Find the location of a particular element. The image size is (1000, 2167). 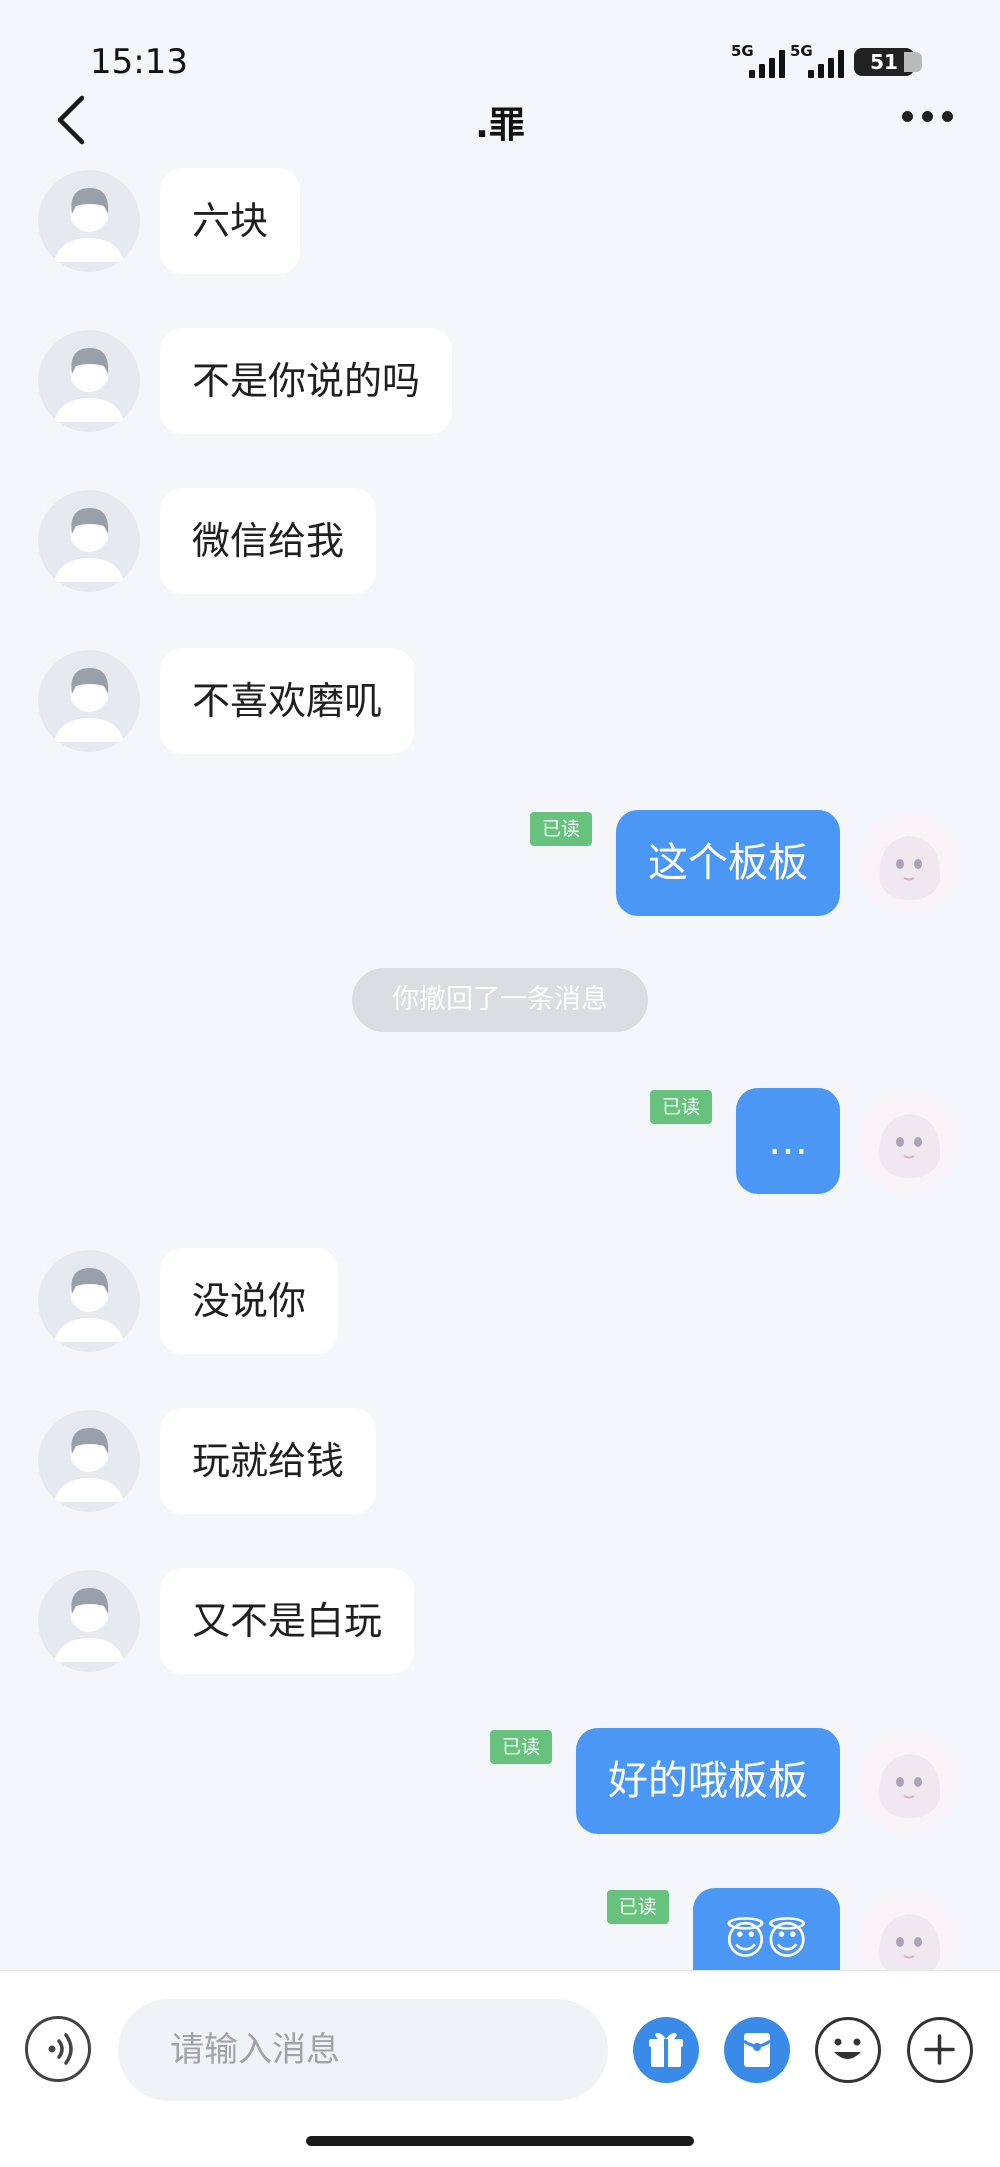

battery-icon: 51 is located at coordinates (888, 62).